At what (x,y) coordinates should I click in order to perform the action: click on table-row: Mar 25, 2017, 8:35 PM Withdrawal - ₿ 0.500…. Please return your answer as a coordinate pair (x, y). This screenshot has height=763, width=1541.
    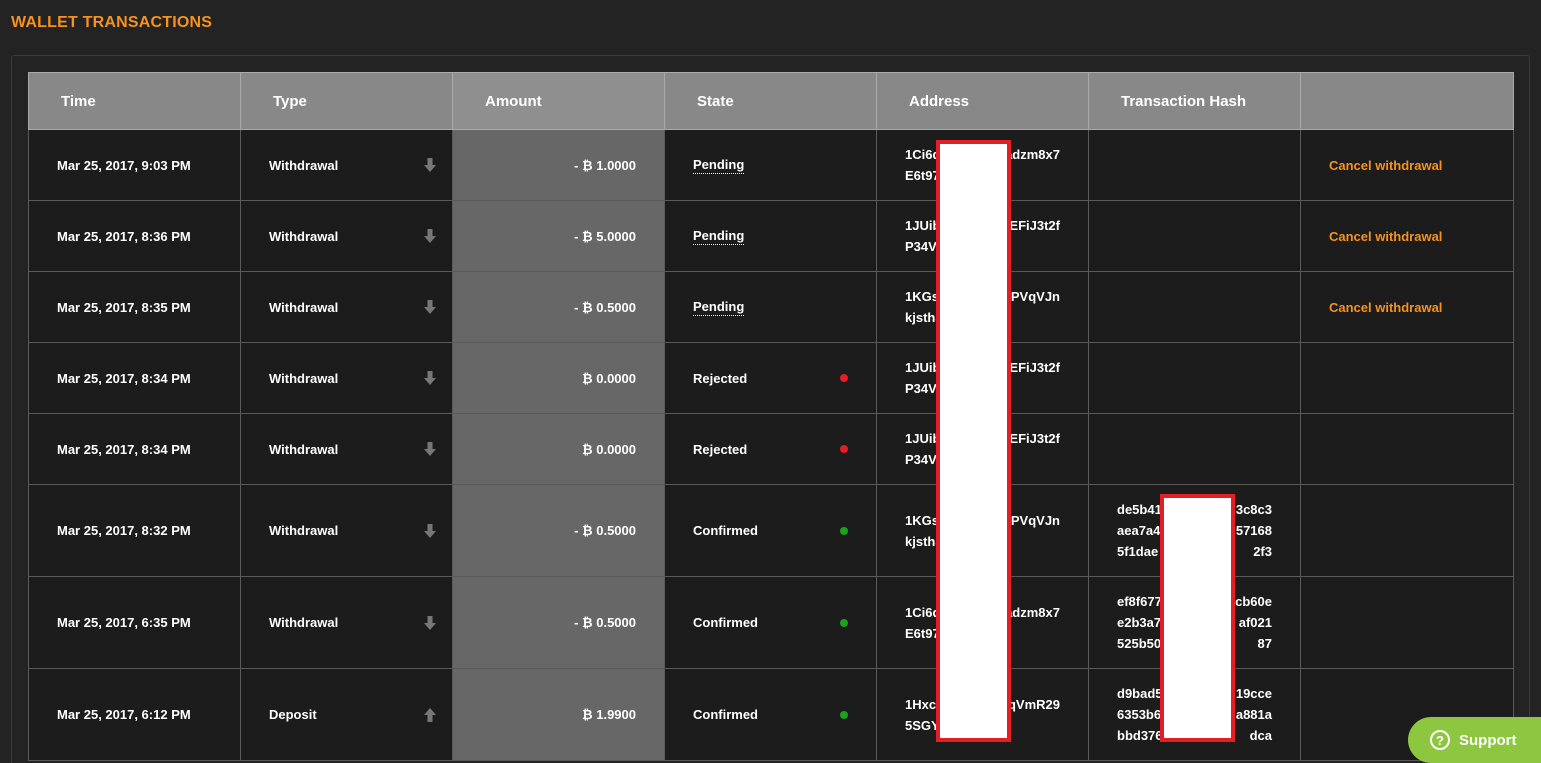
    Looking at the image, I should click on (771, 307).